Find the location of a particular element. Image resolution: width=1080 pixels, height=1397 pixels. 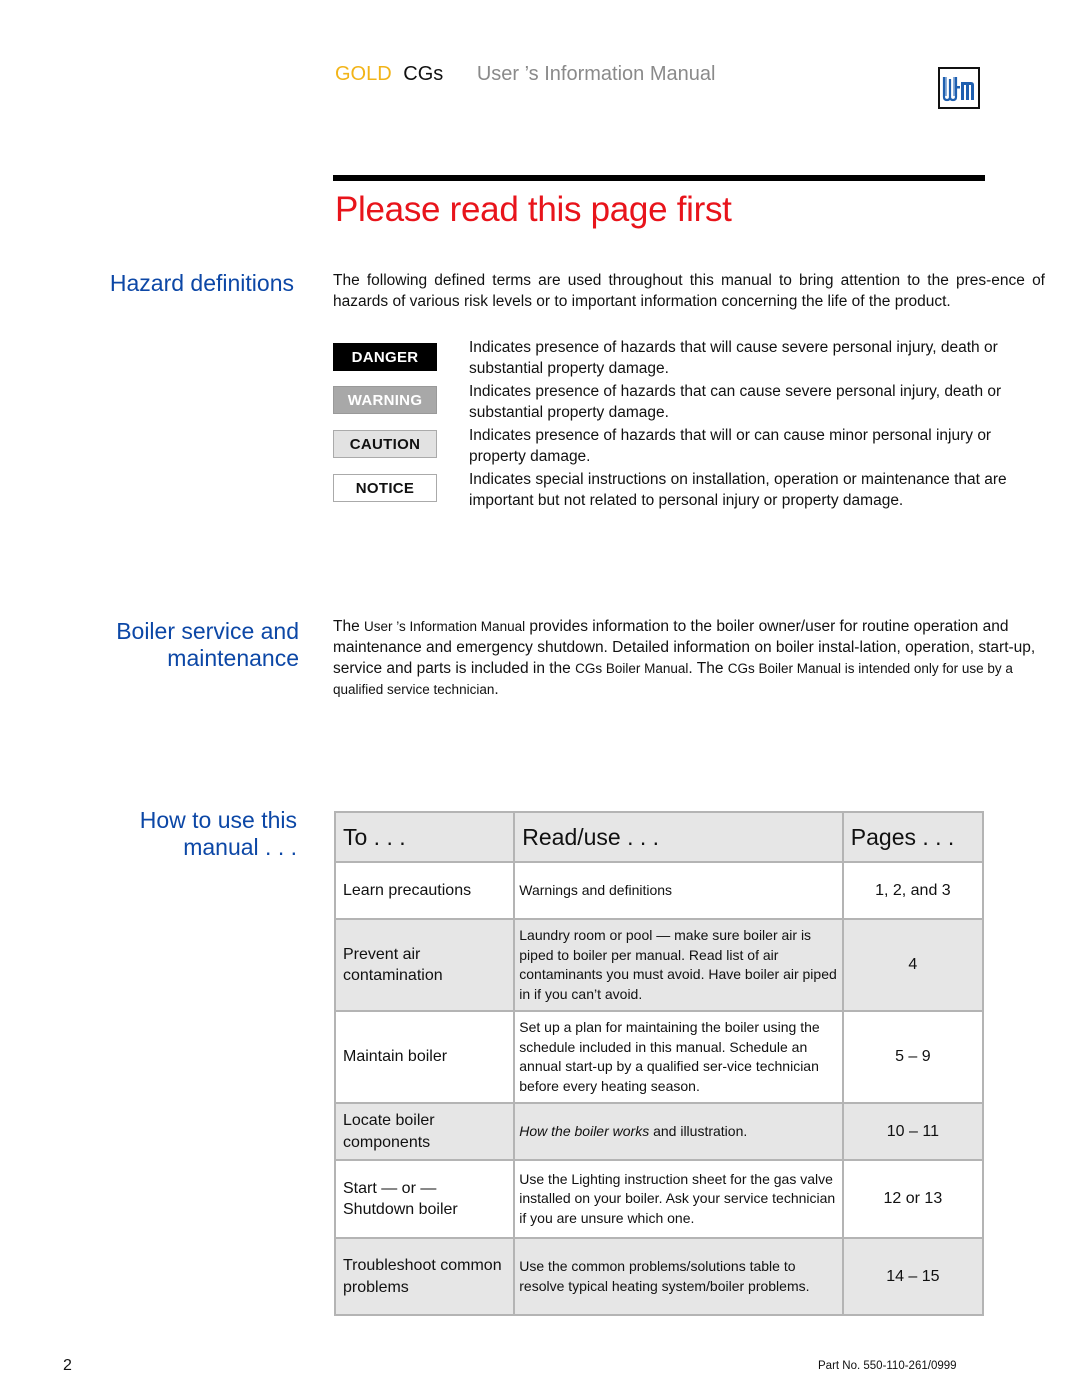

how-to-use-heading-line2: manual . . . is located at coordinates (240, 847).